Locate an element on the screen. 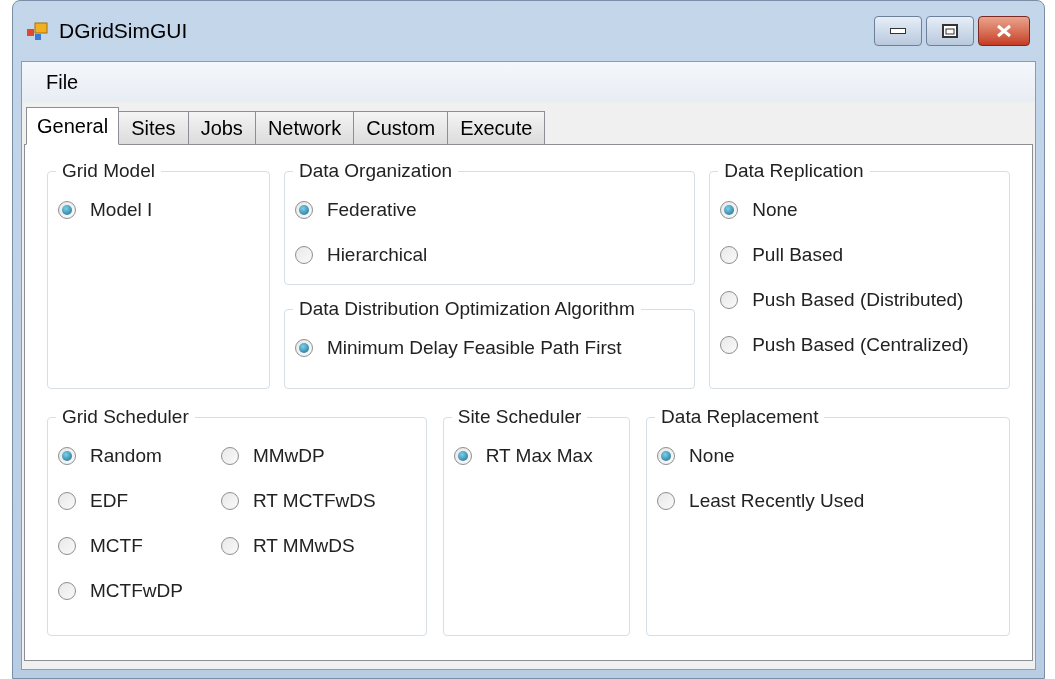  tab: Sites is located at coordinates (153, 127).